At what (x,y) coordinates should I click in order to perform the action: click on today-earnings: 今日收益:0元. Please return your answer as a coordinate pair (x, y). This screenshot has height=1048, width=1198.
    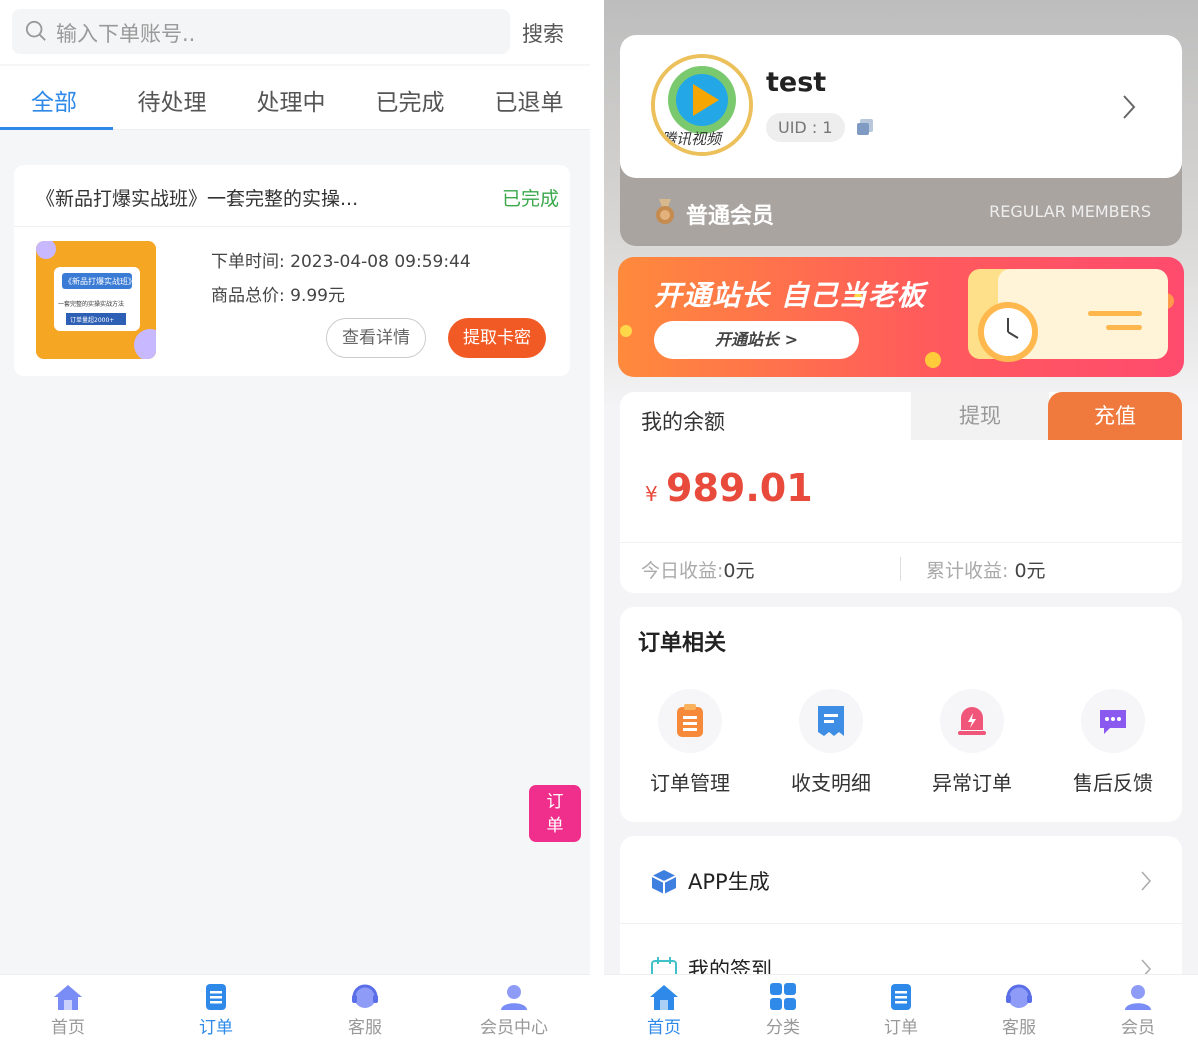
    Looking at the image, I should click on (698, 569).